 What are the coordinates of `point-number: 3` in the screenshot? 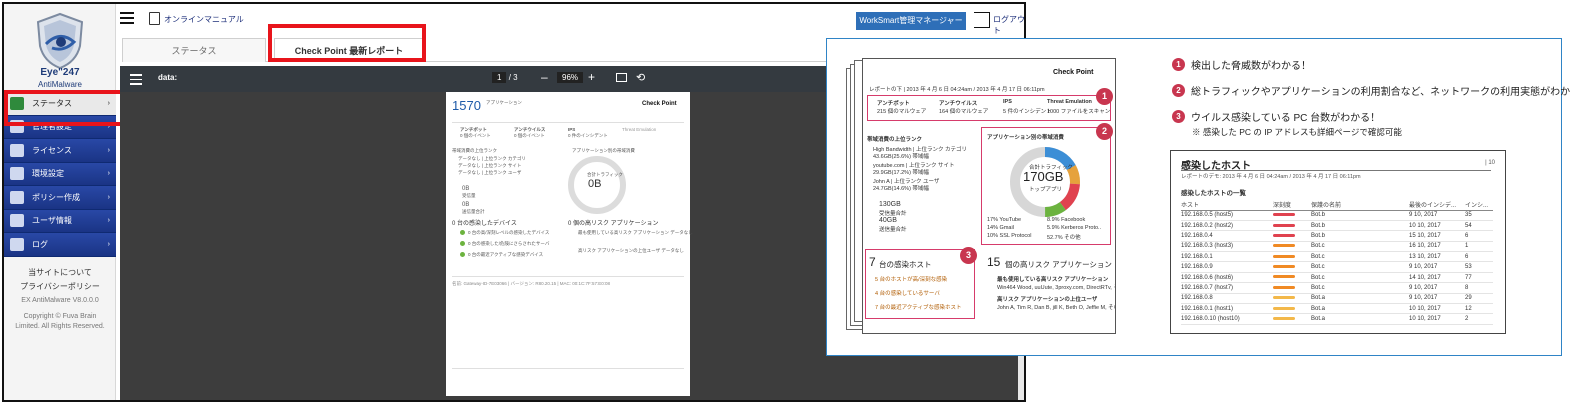 It's located at (1178, 116).